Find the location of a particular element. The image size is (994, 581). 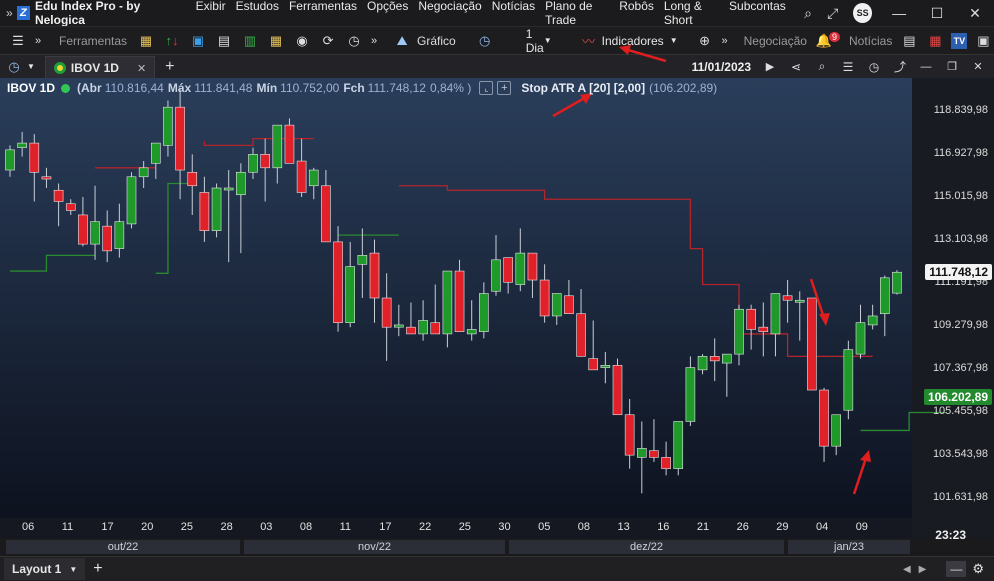

history-icon: ◷ is located at coordinates (874, 67).